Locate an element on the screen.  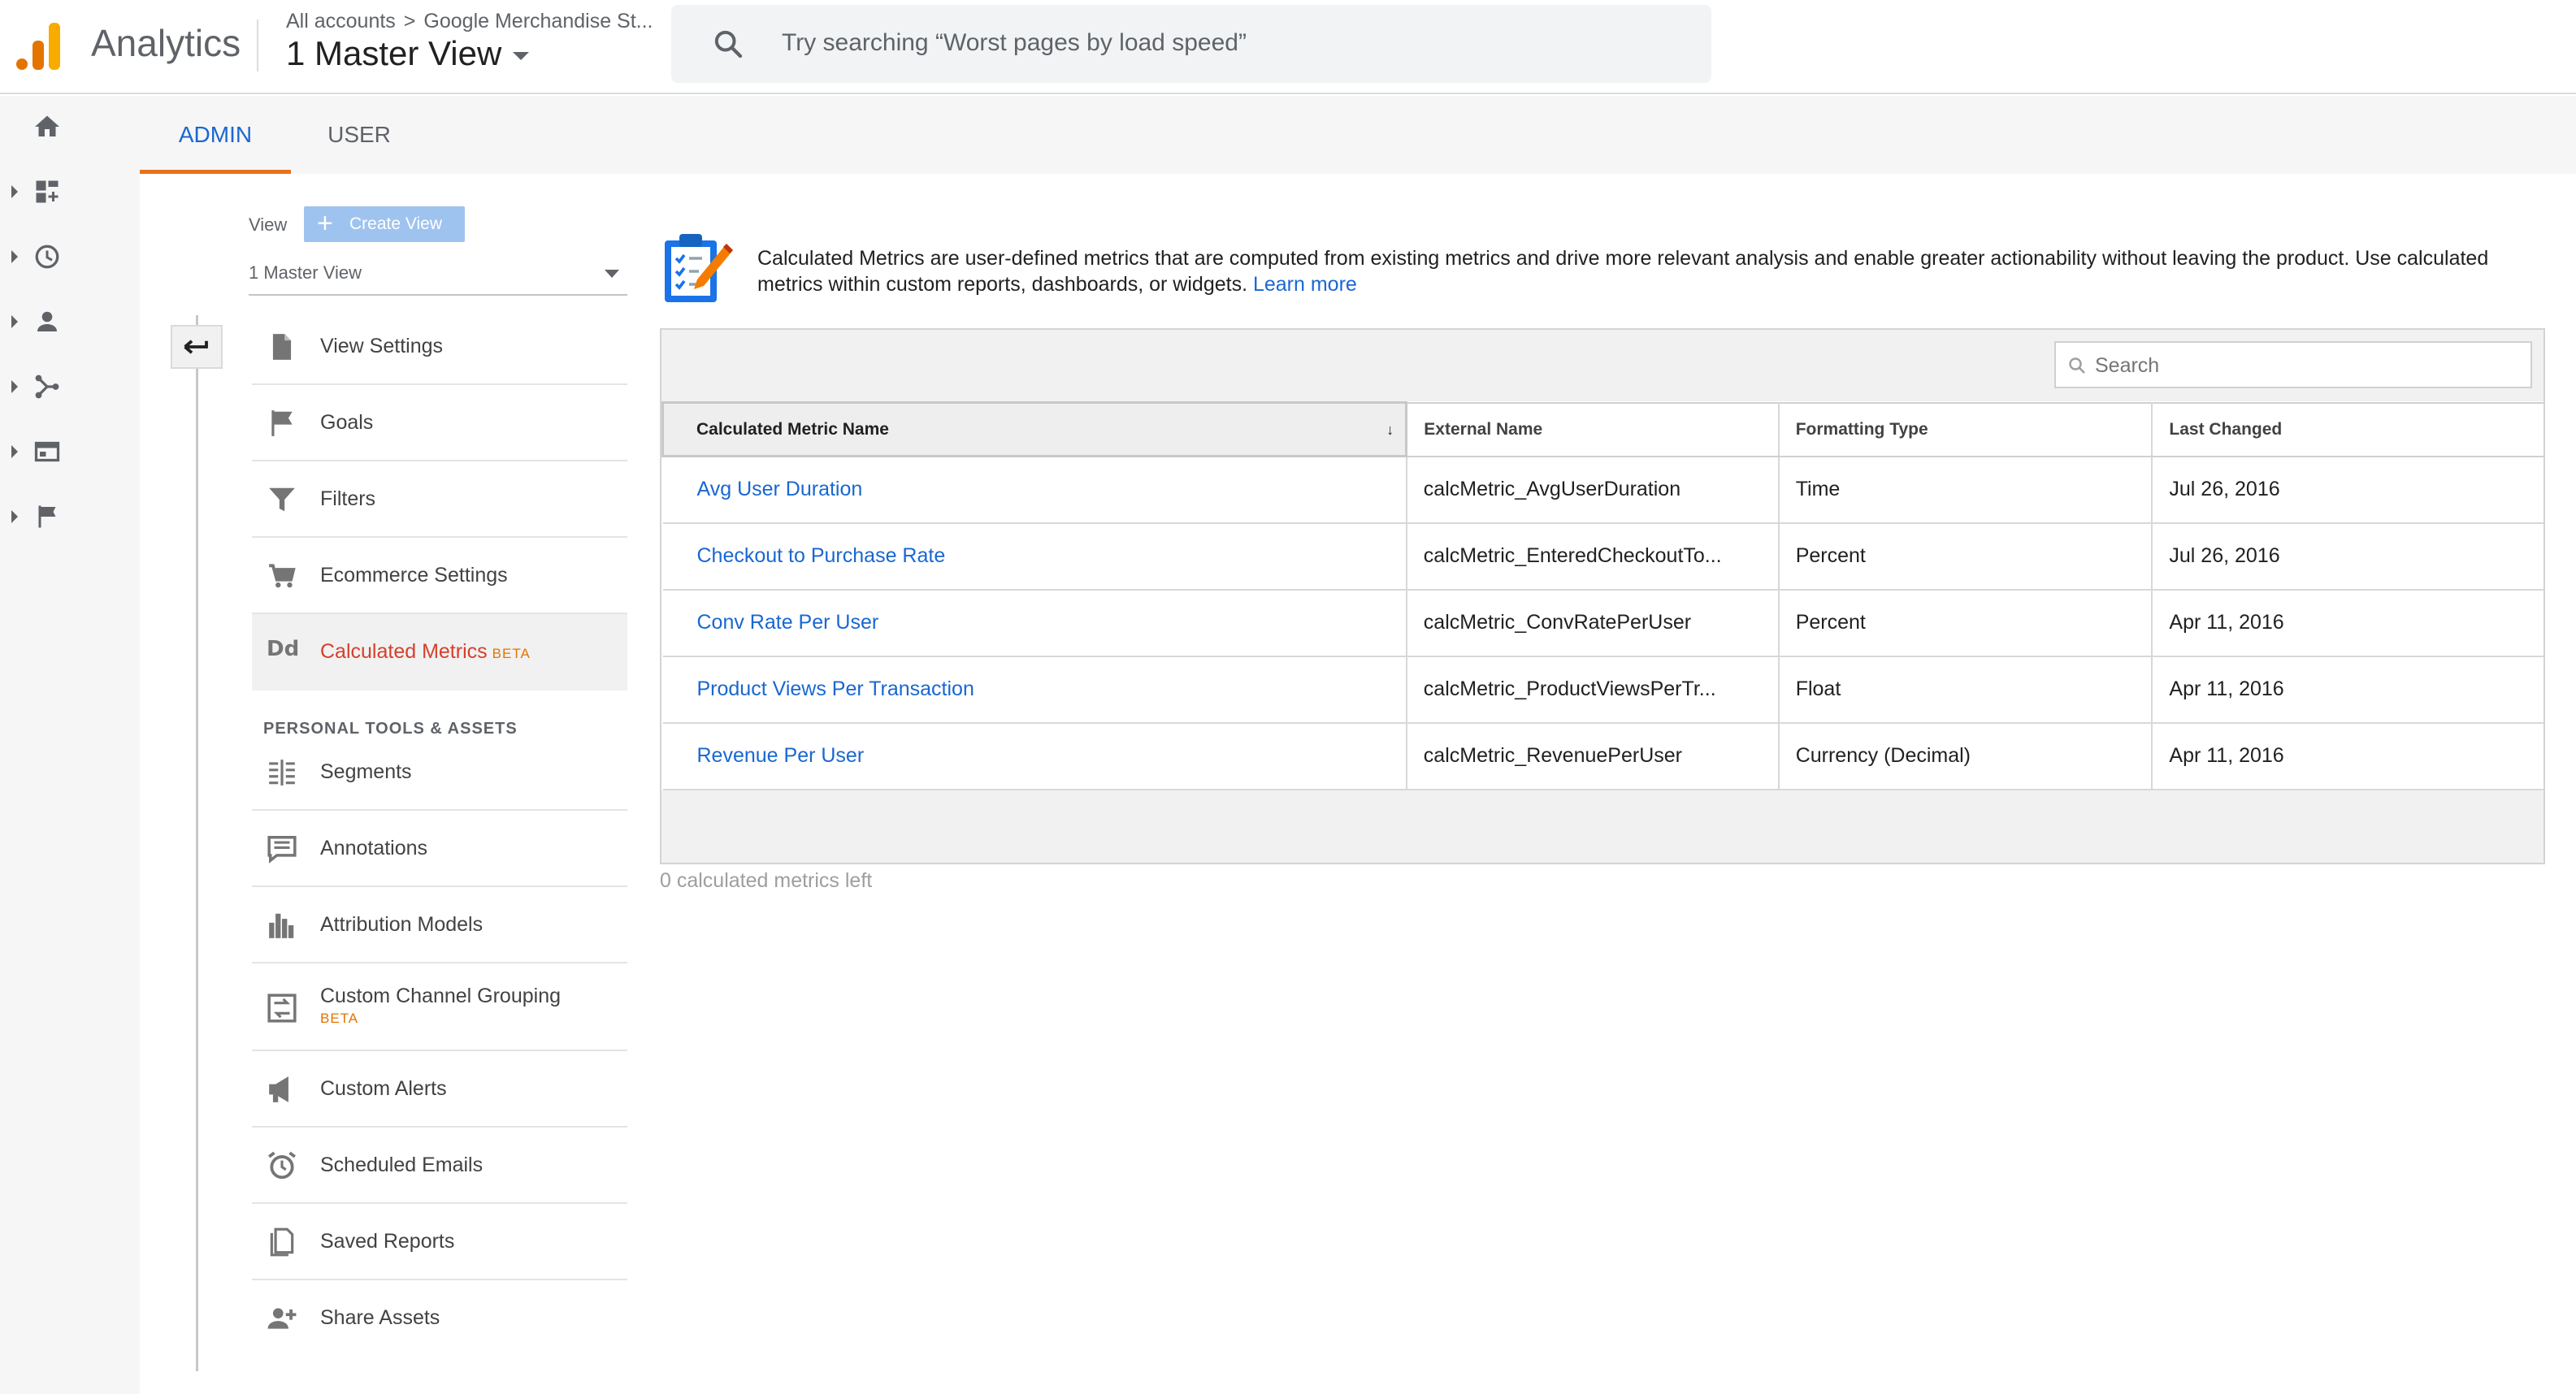
back-button is located at coordinates (197, 347).